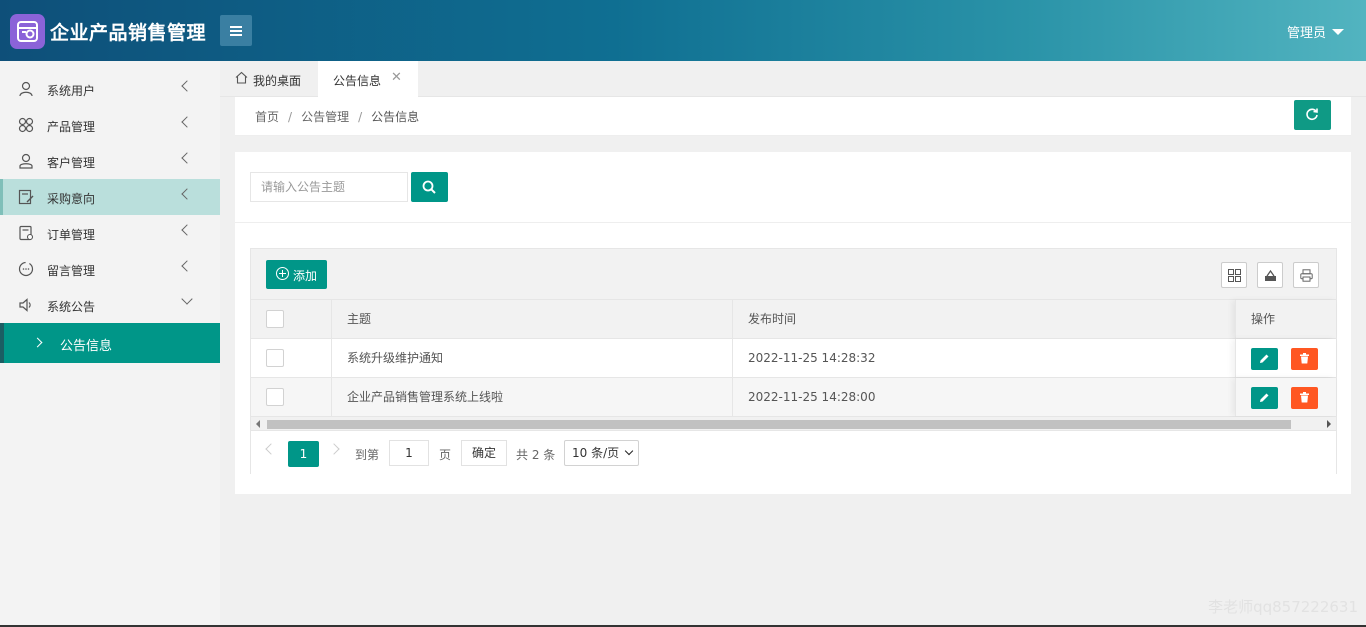 Image resolution: width=1366 pixels, height=627 pixels. What do you see at coordinates (267, 117) in the screenshot?
I see `breadcrumb-home: 首页` at bounding box center [267, 117].